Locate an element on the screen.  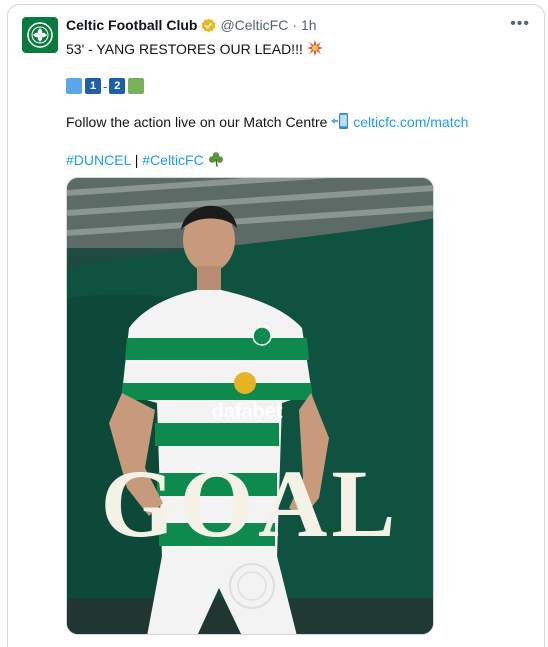
display-name: Celtic Football Club is located at coordinates (131, 25).